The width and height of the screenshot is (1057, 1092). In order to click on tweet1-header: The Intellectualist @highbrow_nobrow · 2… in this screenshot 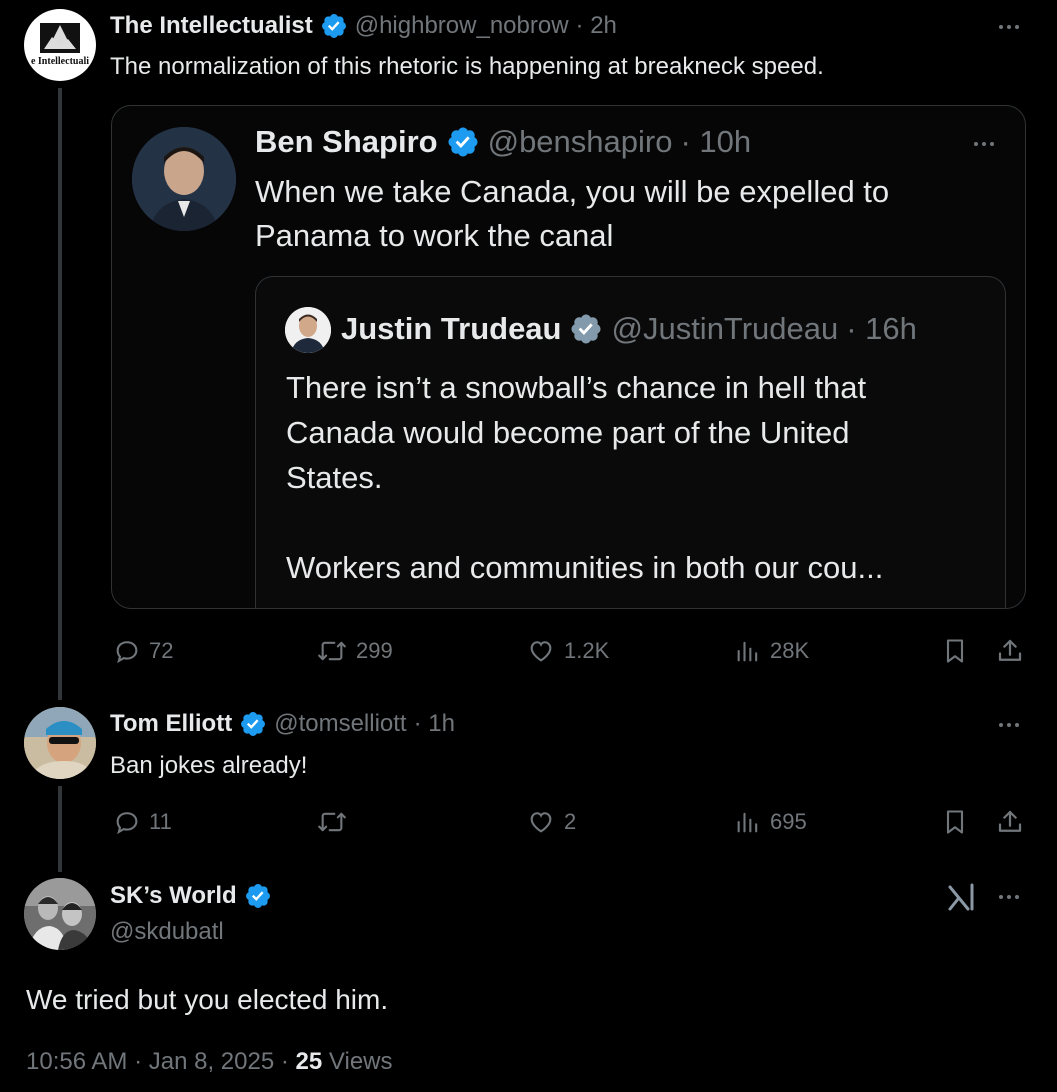, I will do `click(363, 26)`.